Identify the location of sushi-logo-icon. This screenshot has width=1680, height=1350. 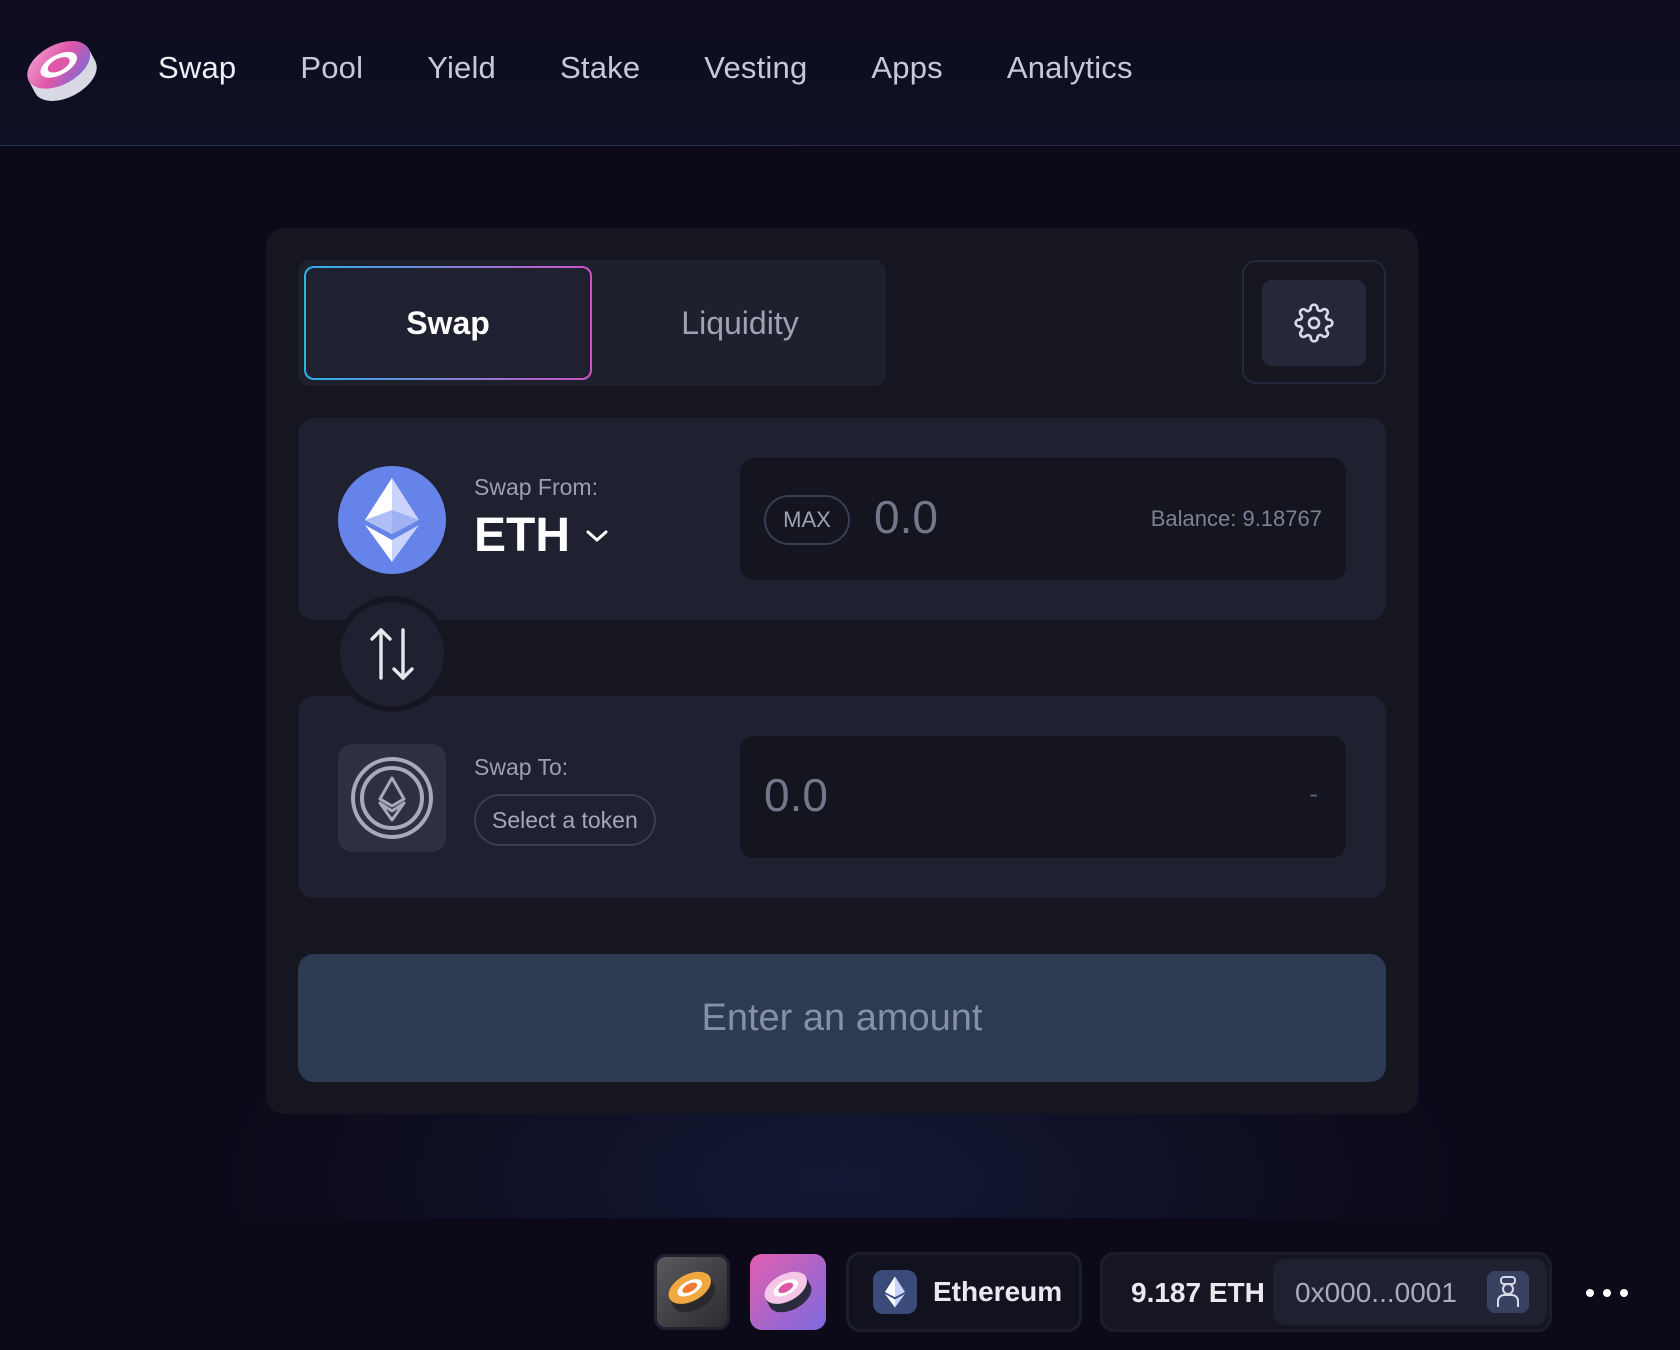
(62, 71).